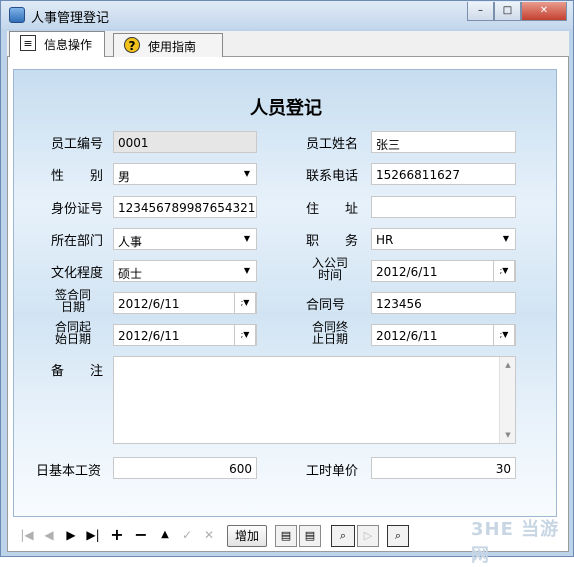 Image resolution: width=574 pixels, height=567 pixels. What do you see at coordinates (77, 209) in the screenshot?
I see `id-no-label: 身份证号` at bounding box center [77, 209].